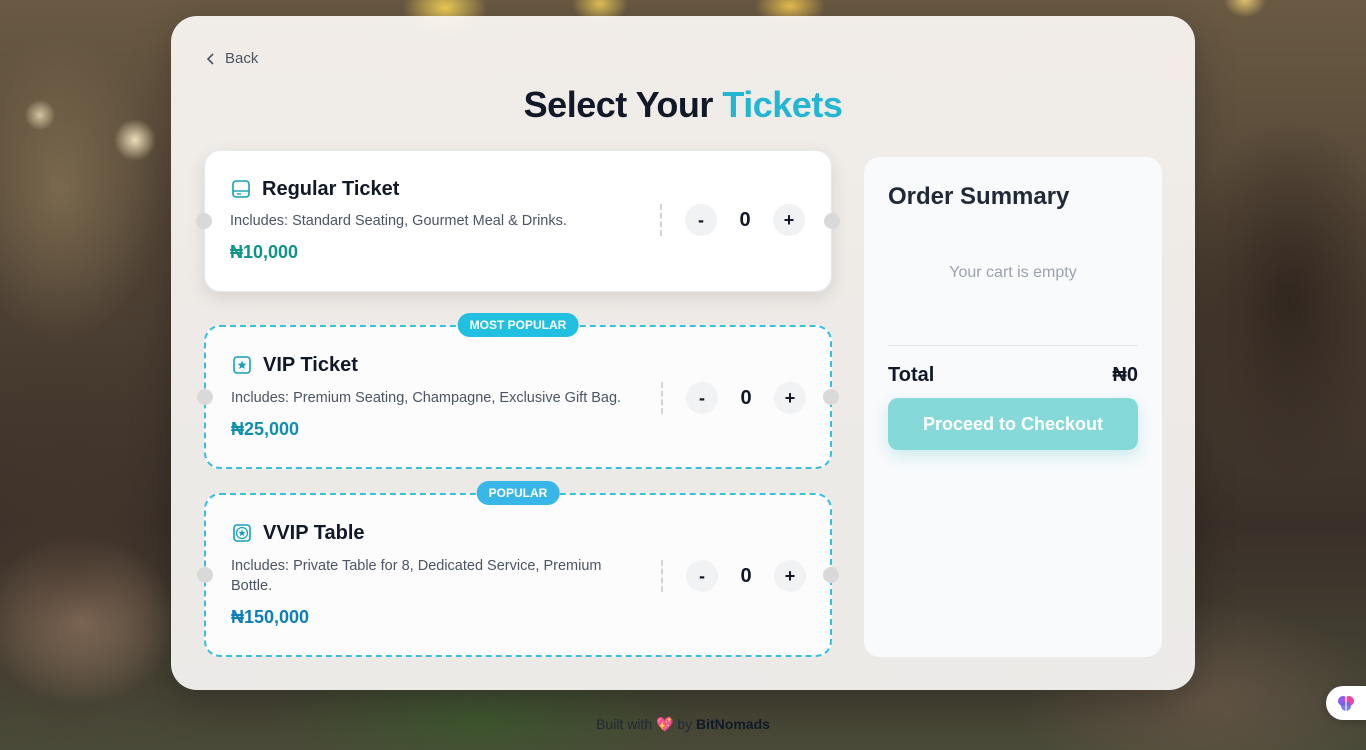 This screenshot has height=750, width=1366. What do you see at coordinates (264, 252) in the screenshot?
I see `ticket-price: ₦10,000` at bounding box center [264, 252].